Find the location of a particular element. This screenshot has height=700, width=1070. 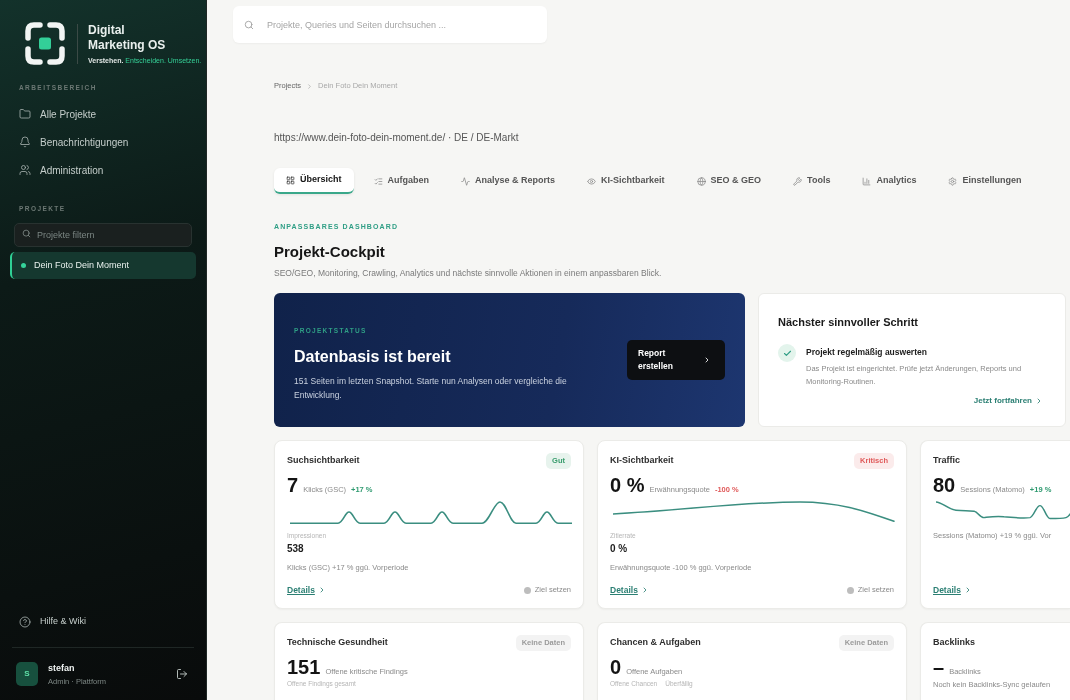

report-button: Report erstellen is located at coordinates (676, 360).